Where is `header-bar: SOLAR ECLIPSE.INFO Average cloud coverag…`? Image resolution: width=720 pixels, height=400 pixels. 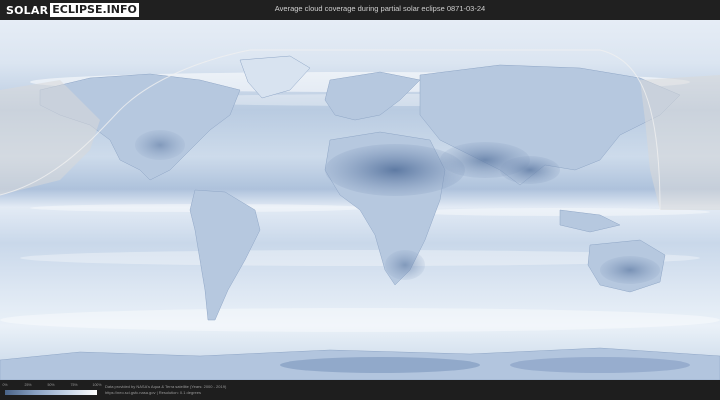
header-bar: SOLAR ECLIPSE.INFO Average cloud coverag… is located at coordinates (360, 10).